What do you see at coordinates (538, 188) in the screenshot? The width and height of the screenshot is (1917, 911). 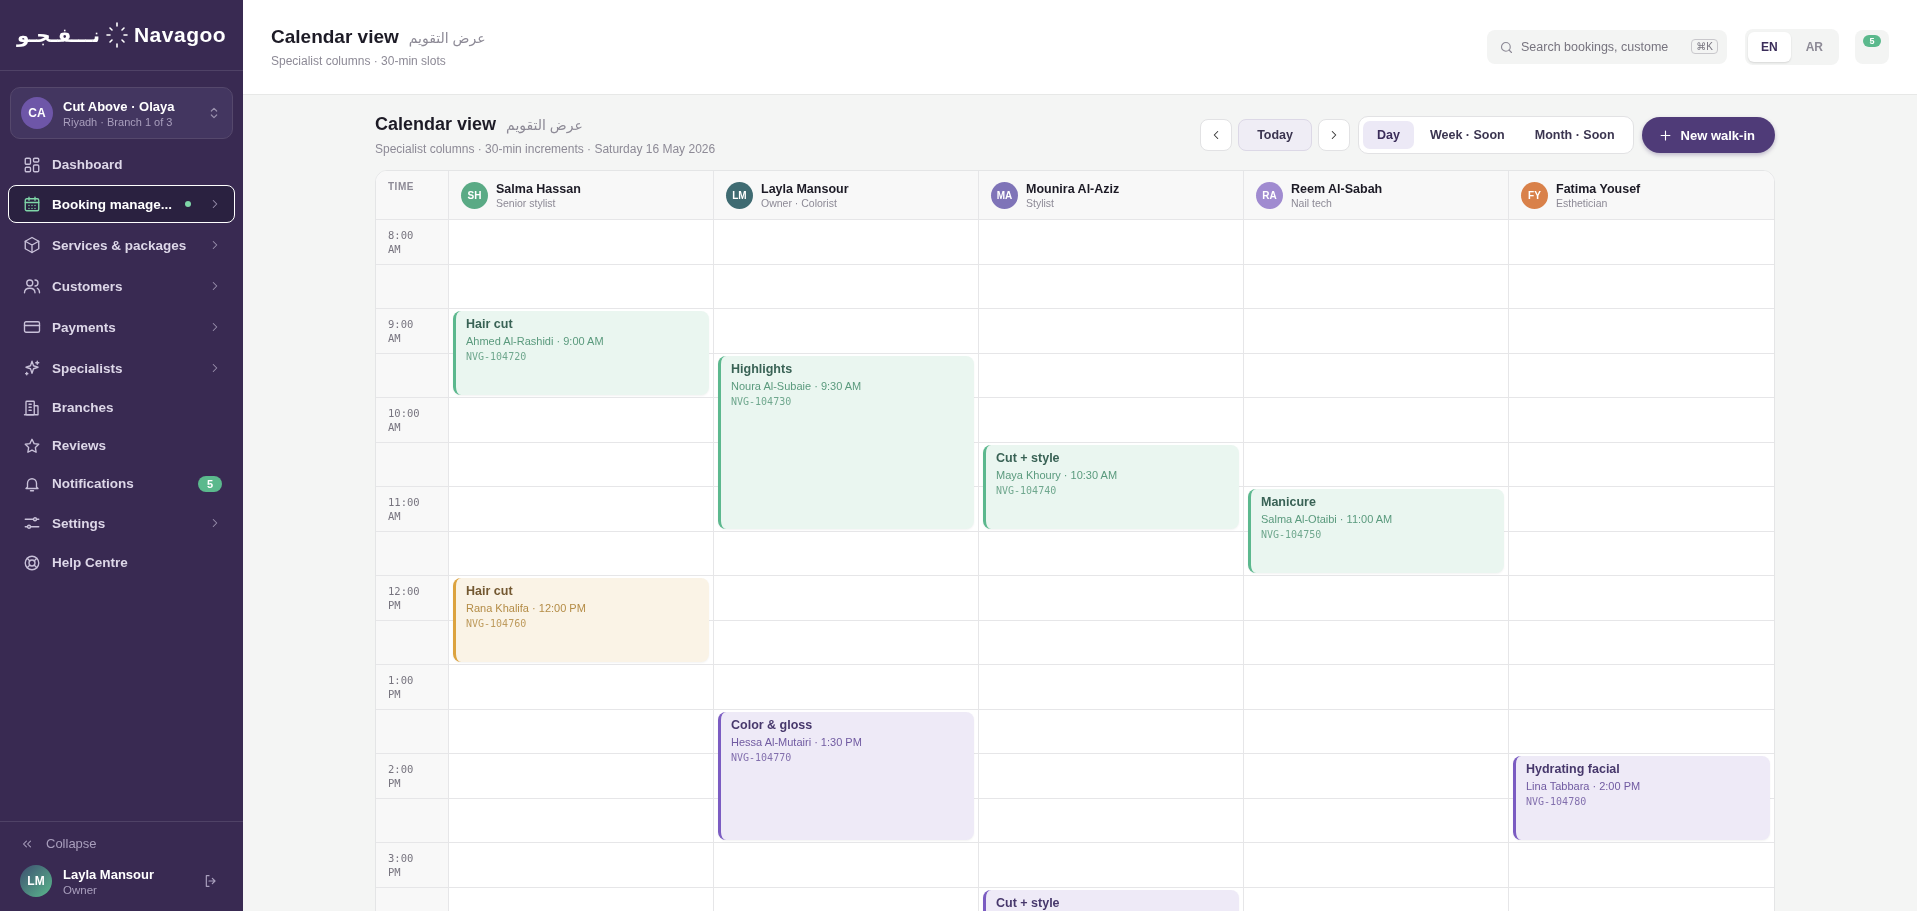 I see `specialist-name: Salma Hassan` at bounding box center [538, 188].